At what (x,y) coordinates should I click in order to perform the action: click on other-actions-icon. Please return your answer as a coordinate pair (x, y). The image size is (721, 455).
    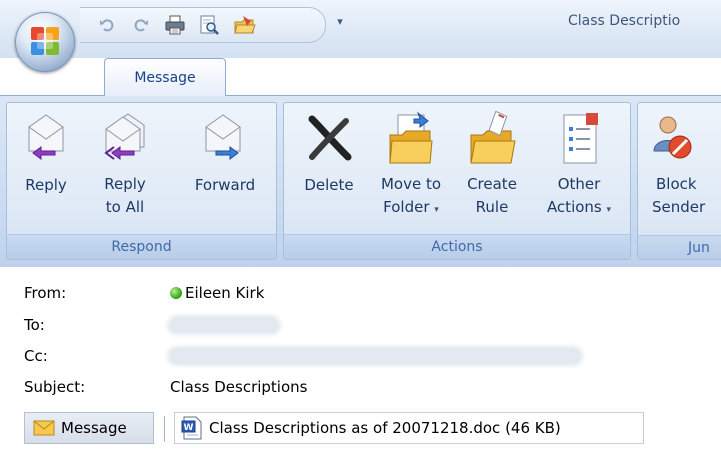
    Looking at the image, I should click on (579, 140).